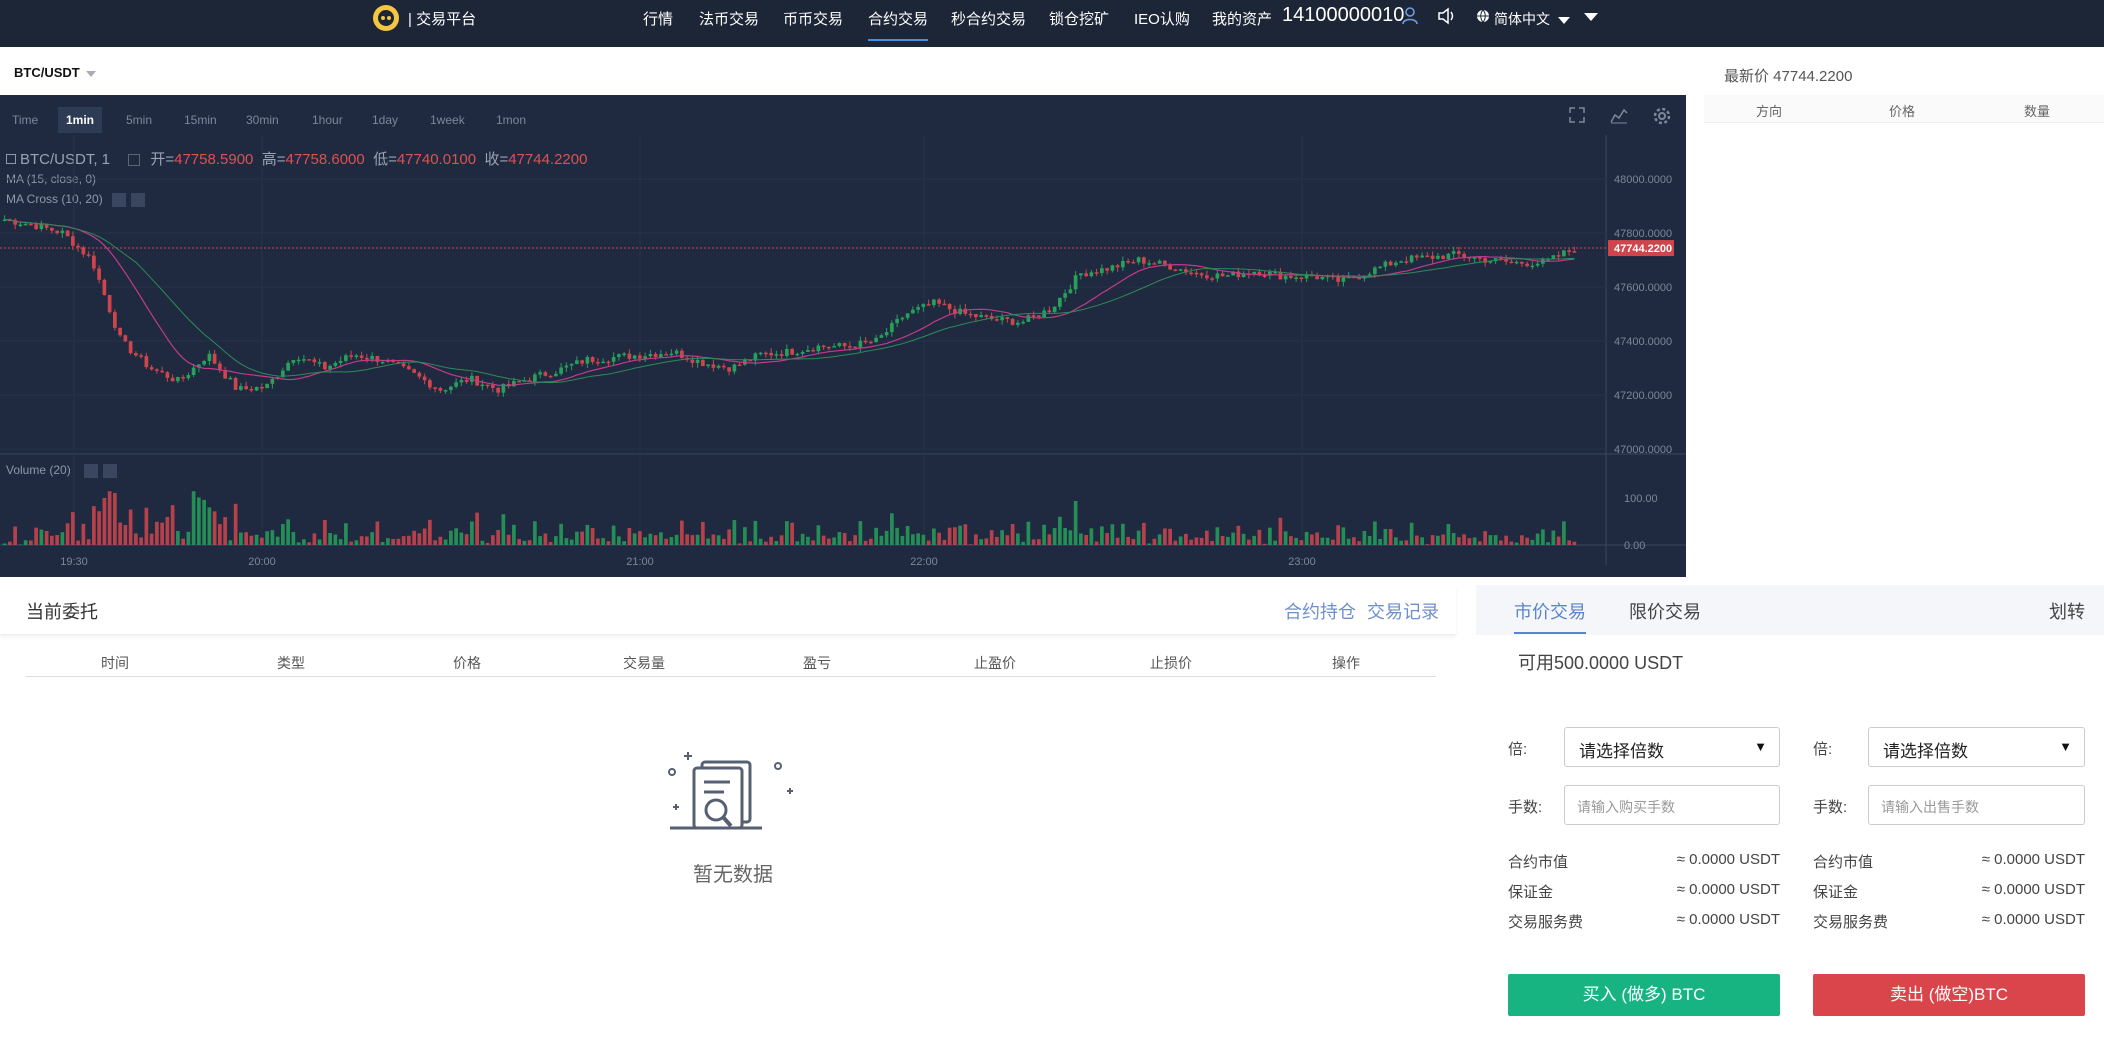 The width and height of the screenshot is (2104, 1044). What do you see at coordinates (1532, 19) in the screenshot?
I see `language-select: 简体中文` at bounding box center [1532, 19].